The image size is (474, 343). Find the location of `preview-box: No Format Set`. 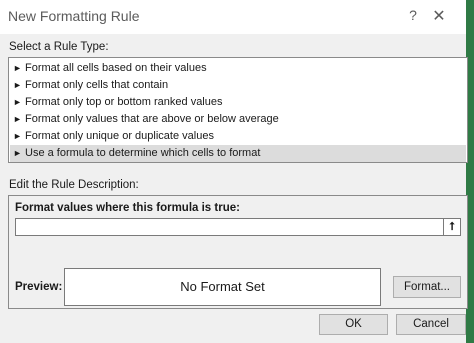

preview-box: No Format Set is located at coordinates (222, 287).